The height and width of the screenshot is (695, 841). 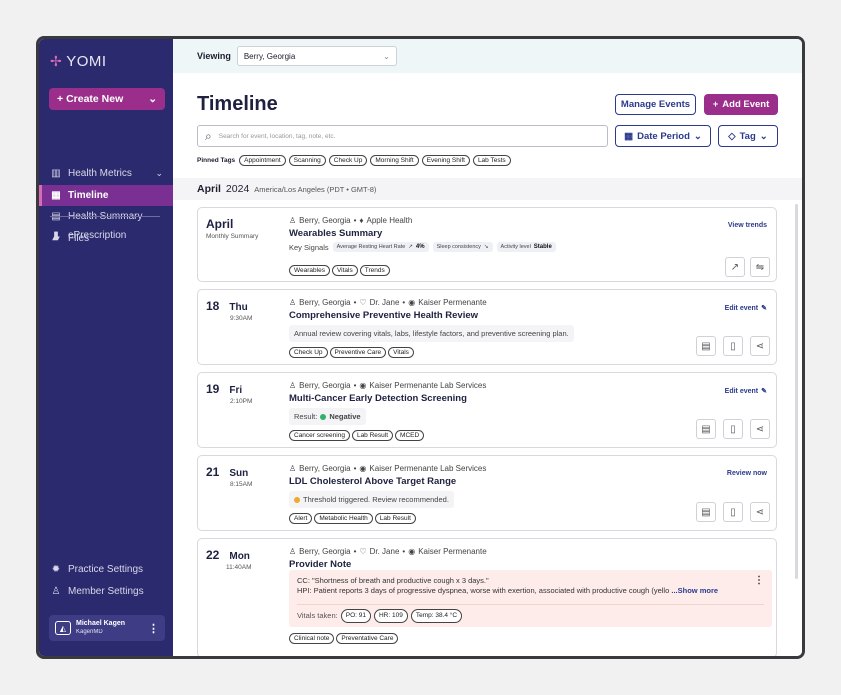 What do you see at coordinates (262, 160) in the screenshot?
I see `pinned-tag: Appointment` at bounding box center [262, 160].